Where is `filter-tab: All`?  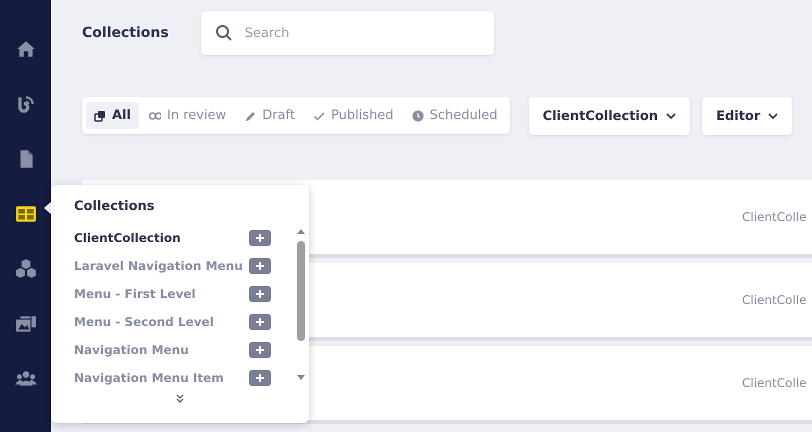 filter-tab: All is located at coordinates (112, 115).